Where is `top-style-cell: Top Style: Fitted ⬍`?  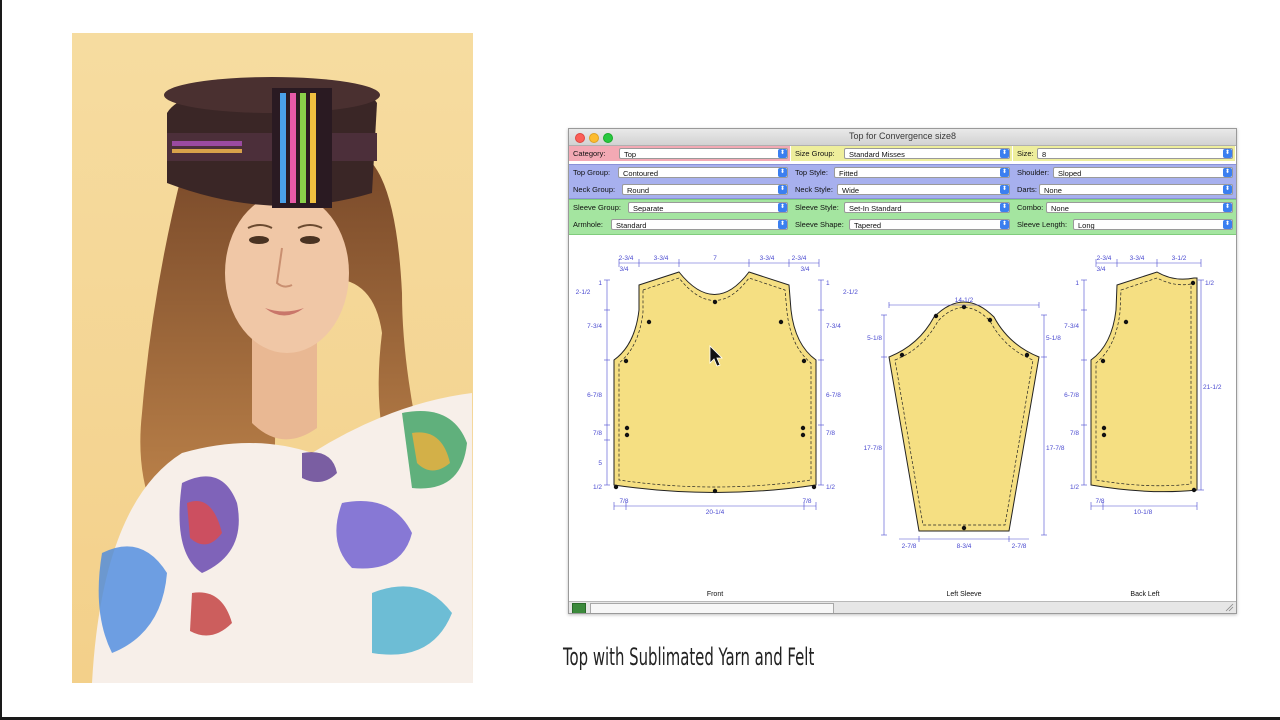
top-style-cell: Top Style: Fitted ⬍ is located at coordinates (901, 172).